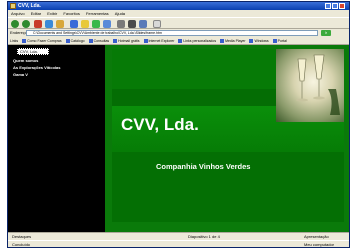 This screenshot has height=249, width=355. What do you see at coordinates (98, 41) in the screenshot?
I see `link-item: Consultas` at bounding box center [98, 41].